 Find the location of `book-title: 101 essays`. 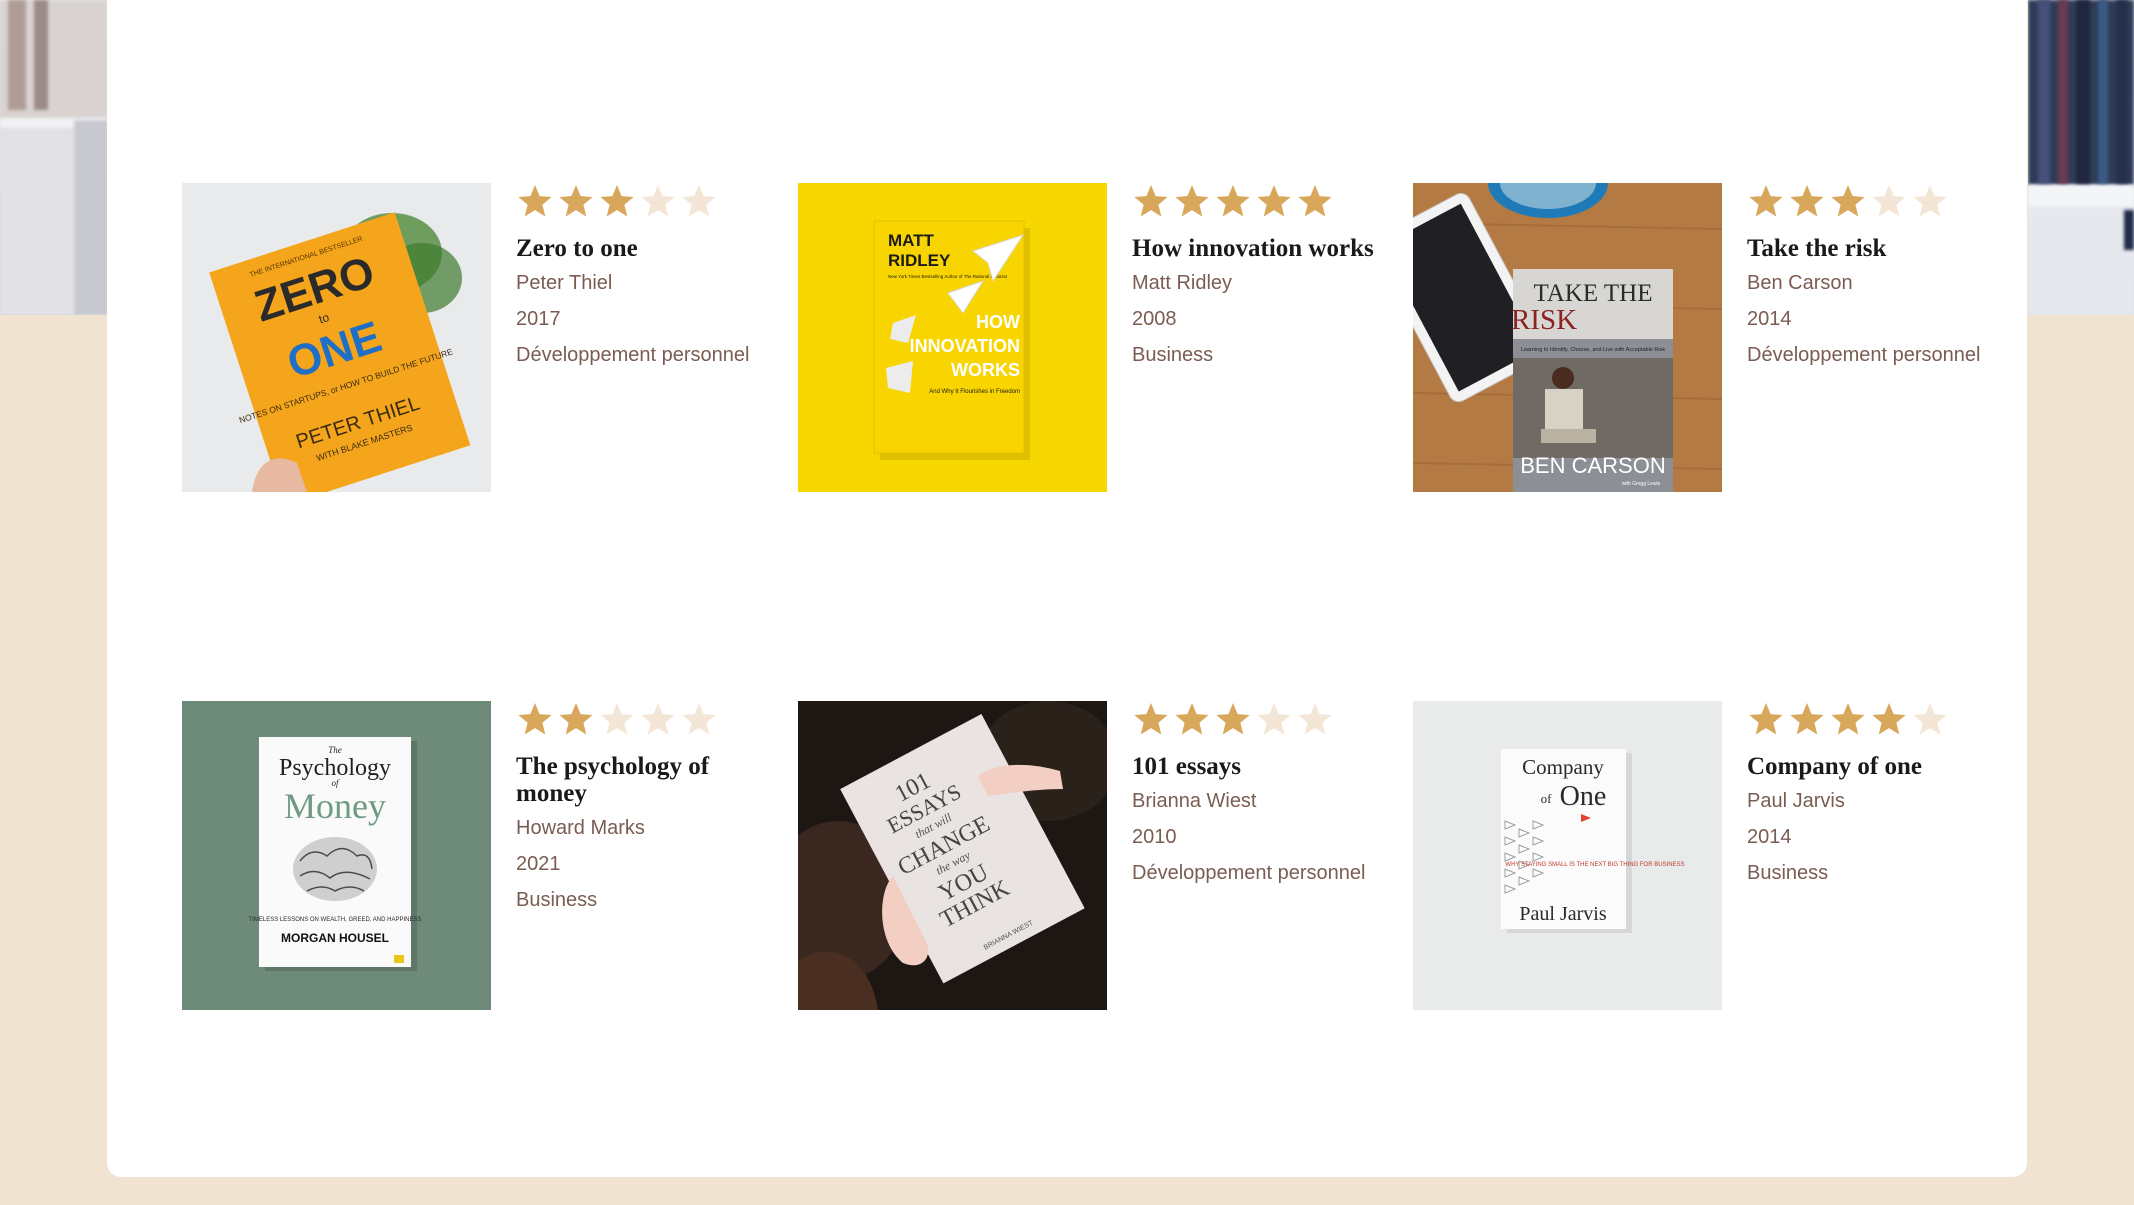

book-title: 101 essays is located at coordinates (1254, 766).